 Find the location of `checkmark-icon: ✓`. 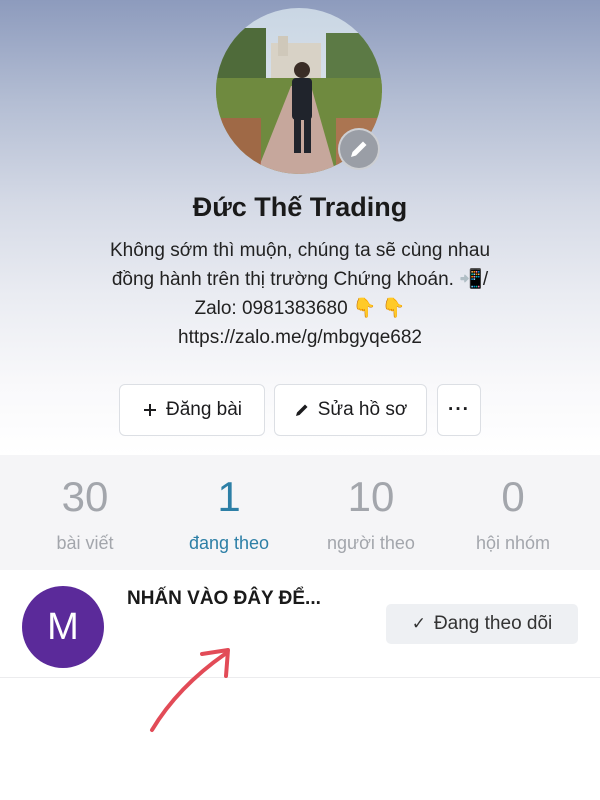

checkmark-icon: ✓ is located at coordinates (418, 623).